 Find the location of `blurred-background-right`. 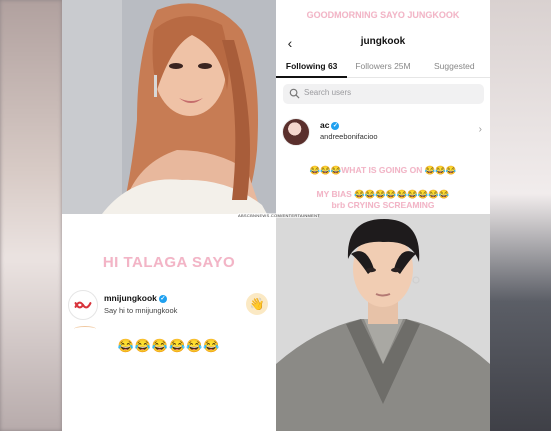

blurred-background-right is located at coordinates (520, 215).